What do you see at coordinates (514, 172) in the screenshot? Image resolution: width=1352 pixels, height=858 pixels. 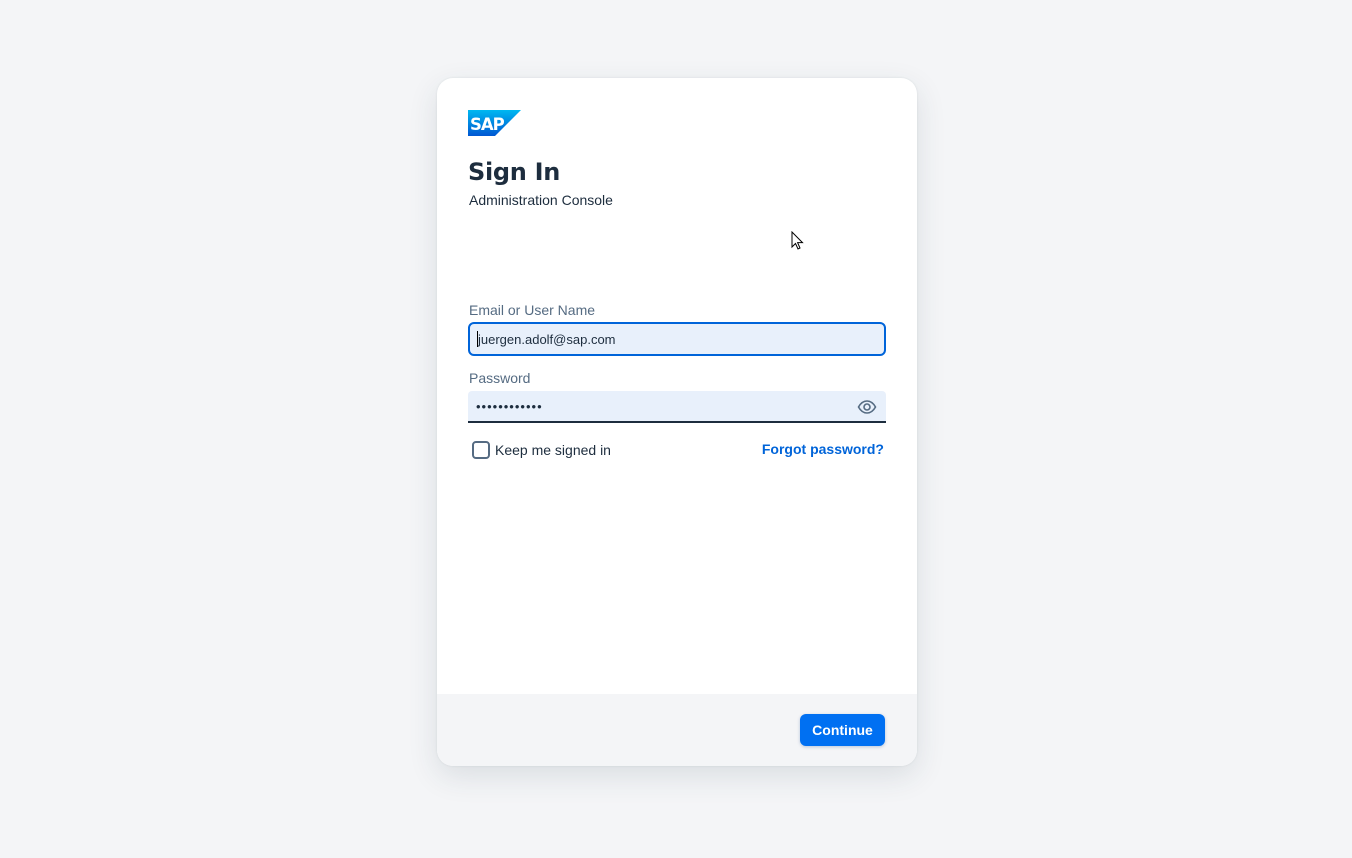 I see `page-title: Sign In` at bounding box center [514, 172].